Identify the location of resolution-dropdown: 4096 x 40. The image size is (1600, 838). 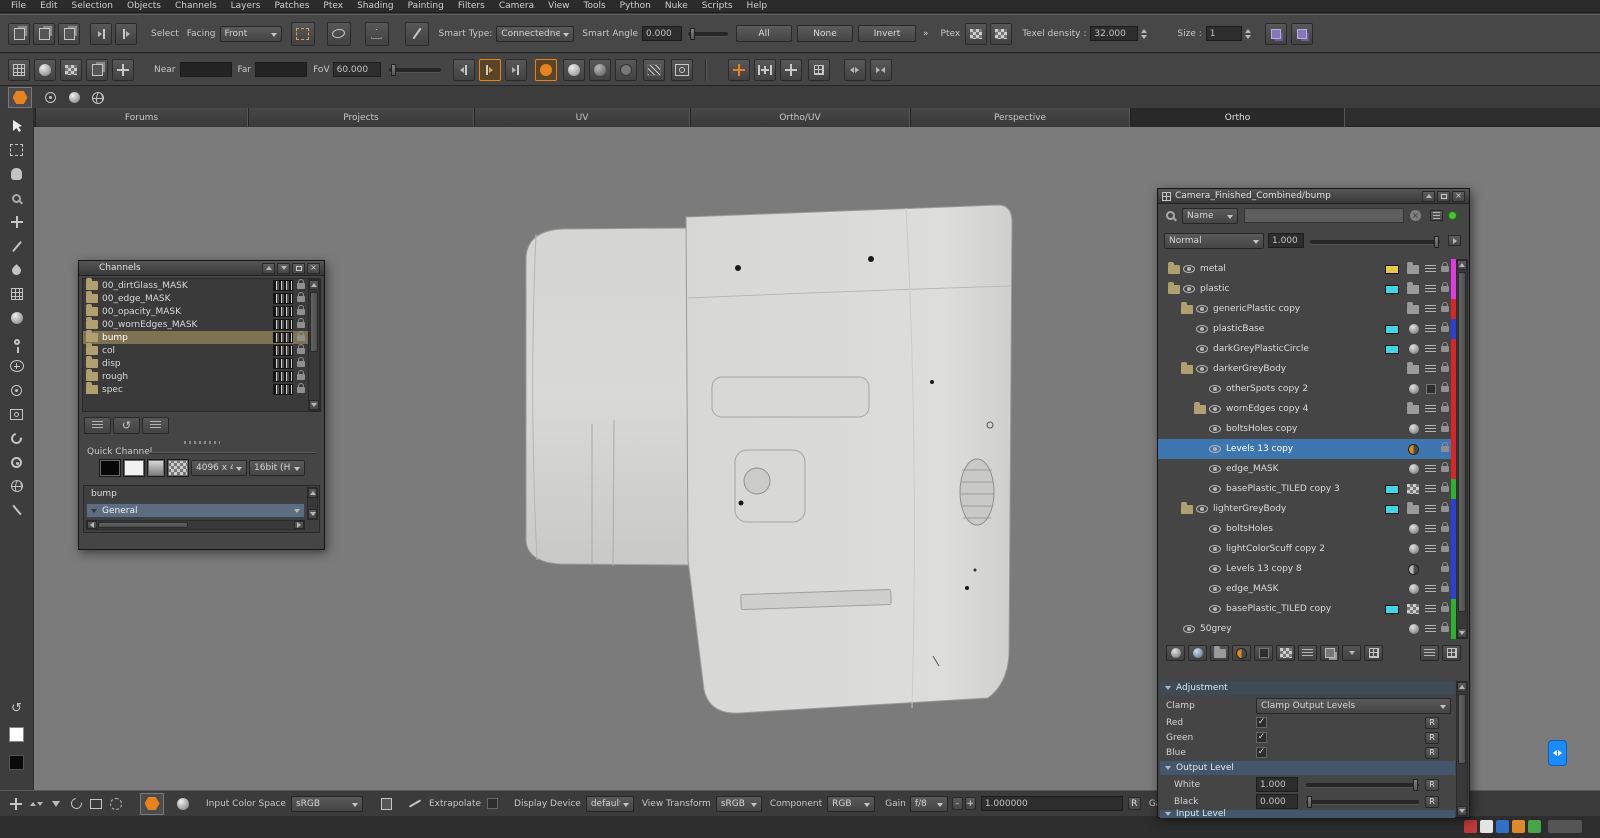
(219, 468).